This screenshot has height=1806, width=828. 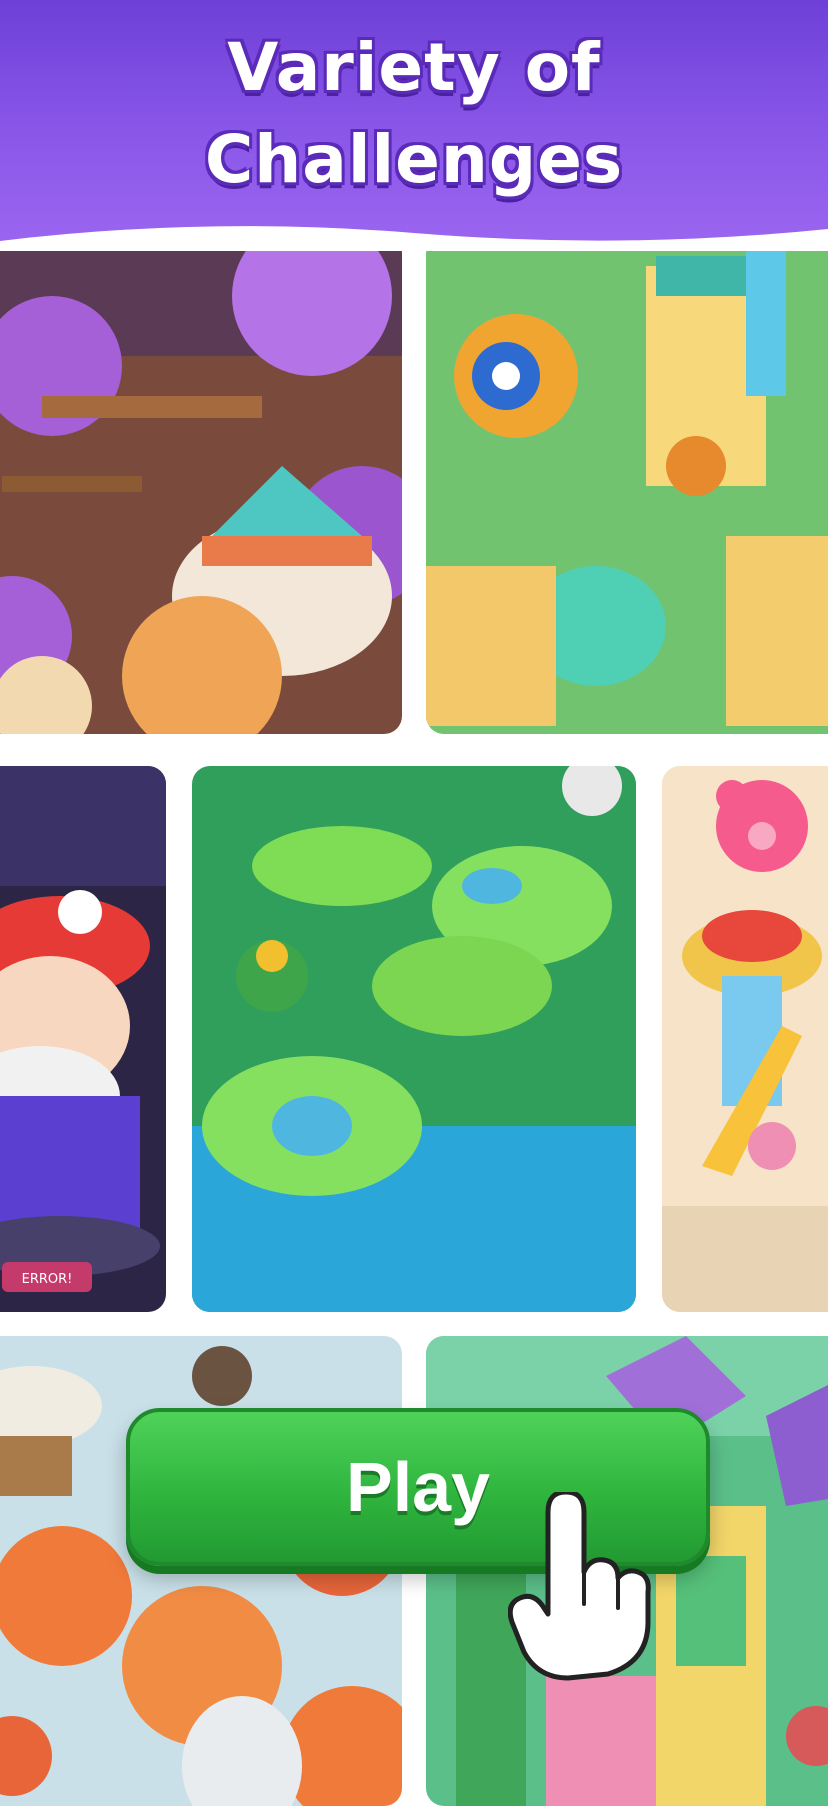 I want to click on level-tile-autumn, so click(x=201, y=1571).